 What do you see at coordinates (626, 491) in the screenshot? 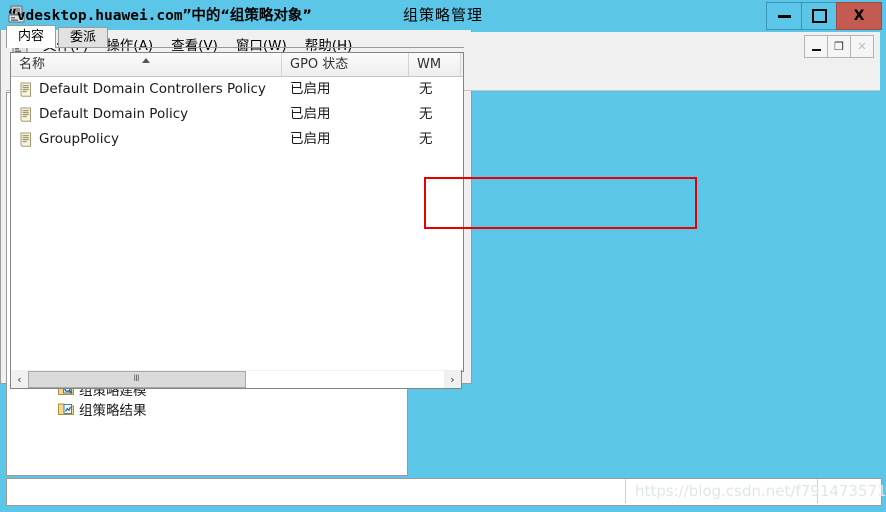
I see `status-divider` at bounding box center [626, 491].